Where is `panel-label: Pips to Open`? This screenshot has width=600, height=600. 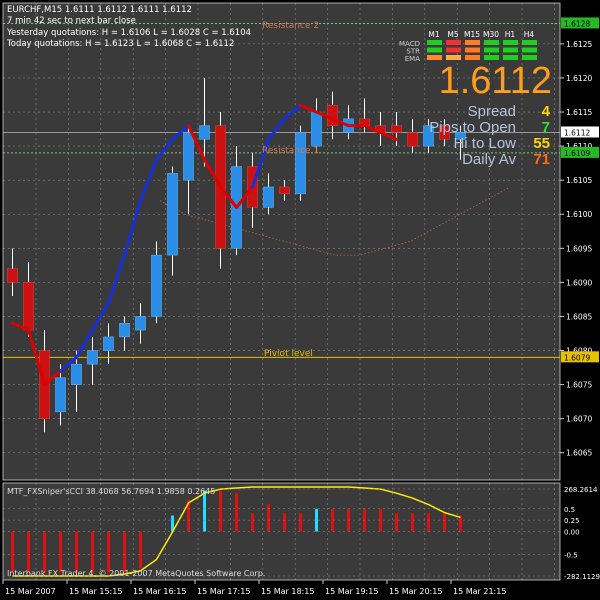 panel-label: Pips to Open is located at coordinates (472, 127).